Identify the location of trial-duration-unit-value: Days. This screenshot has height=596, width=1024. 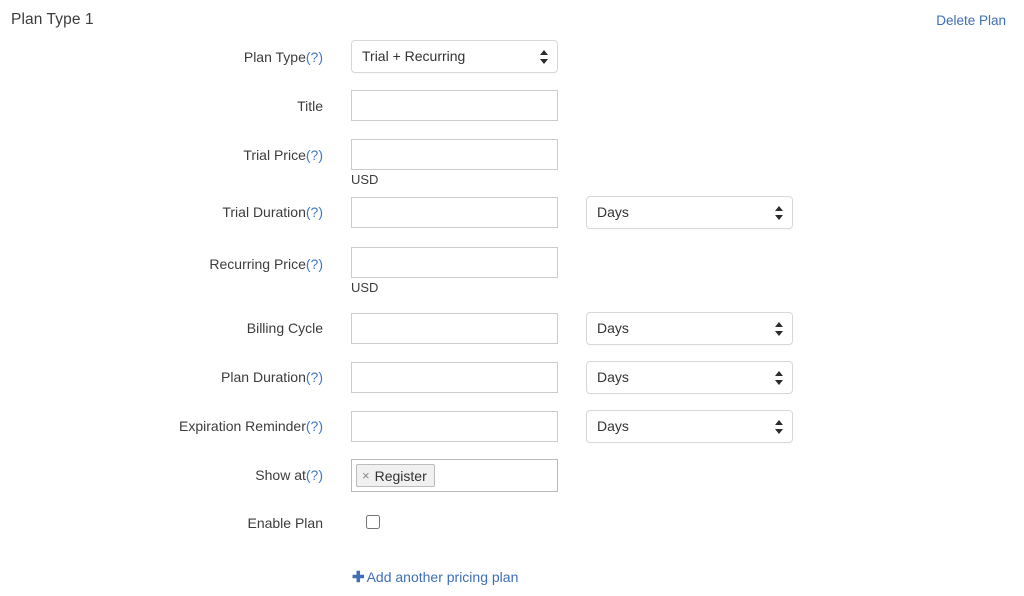
(689, 212).